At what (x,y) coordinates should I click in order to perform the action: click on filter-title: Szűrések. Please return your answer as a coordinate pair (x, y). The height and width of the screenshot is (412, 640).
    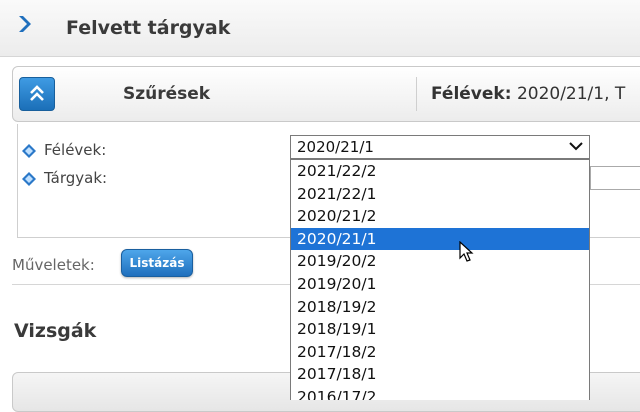
    Looking at the image, I should click on (167, 94).